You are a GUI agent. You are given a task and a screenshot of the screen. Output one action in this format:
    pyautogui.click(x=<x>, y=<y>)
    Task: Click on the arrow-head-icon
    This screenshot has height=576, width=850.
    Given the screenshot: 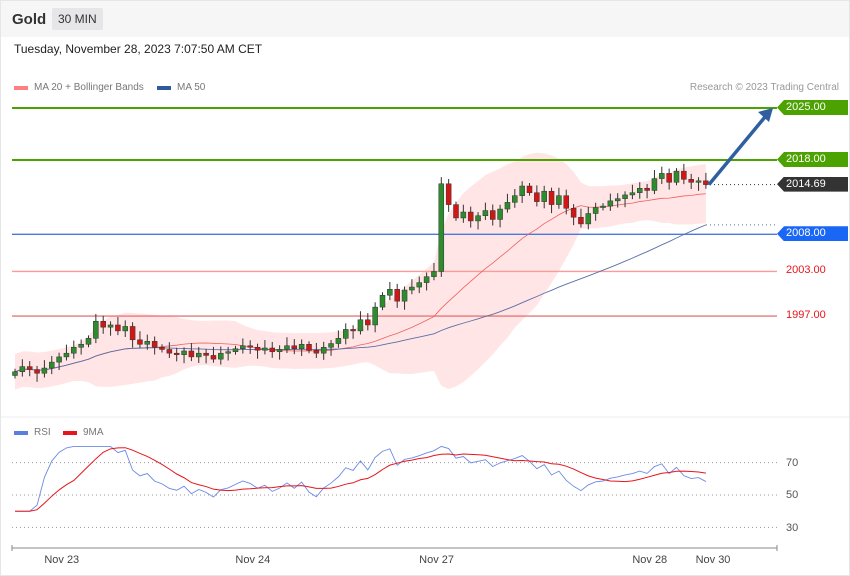 What is the action you would take?
    pyautogui.click(x=765, y=115)
    